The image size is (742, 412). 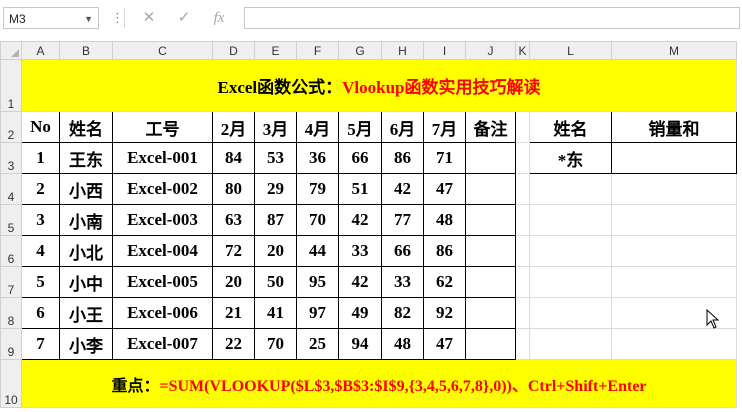 I want to click on cell-jun: 66, so click(x=402, y=251).